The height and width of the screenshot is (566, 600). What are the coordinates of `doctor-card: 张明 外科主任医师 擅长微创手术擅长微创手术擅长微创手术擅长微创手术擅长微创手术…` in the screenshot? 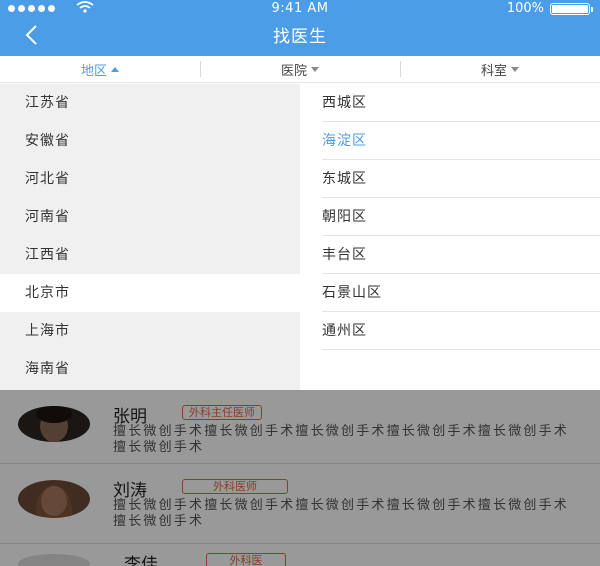 It's located at (300, 427).